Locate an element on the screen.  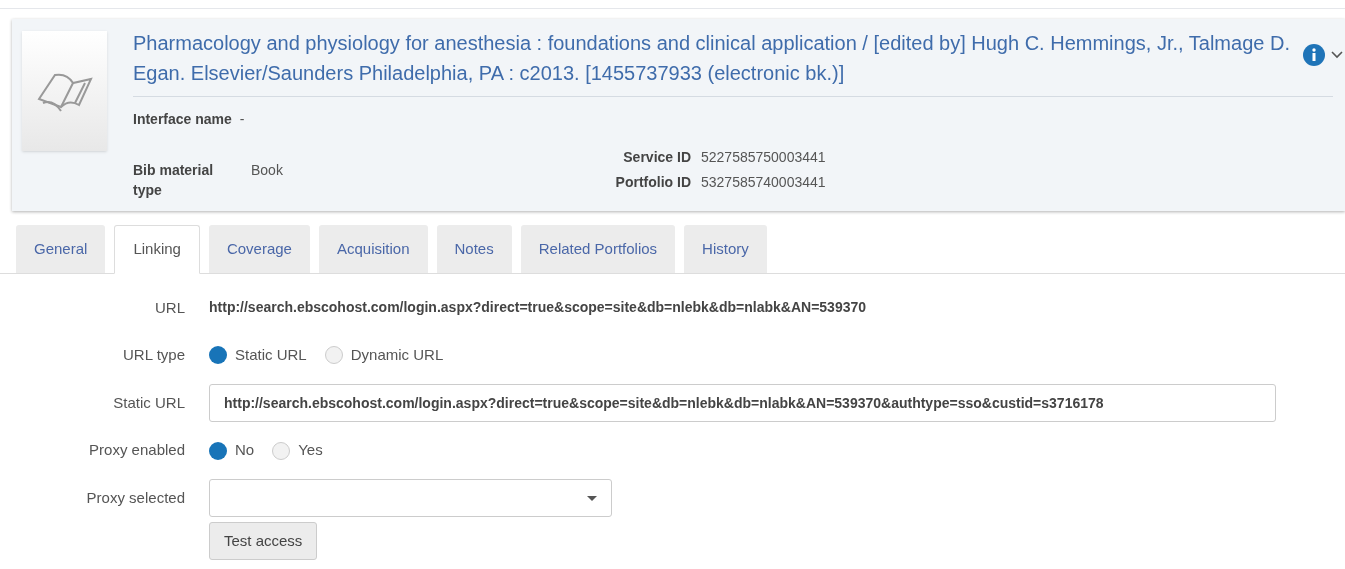
radio-label: Yes is located at coordinates (310, 450).